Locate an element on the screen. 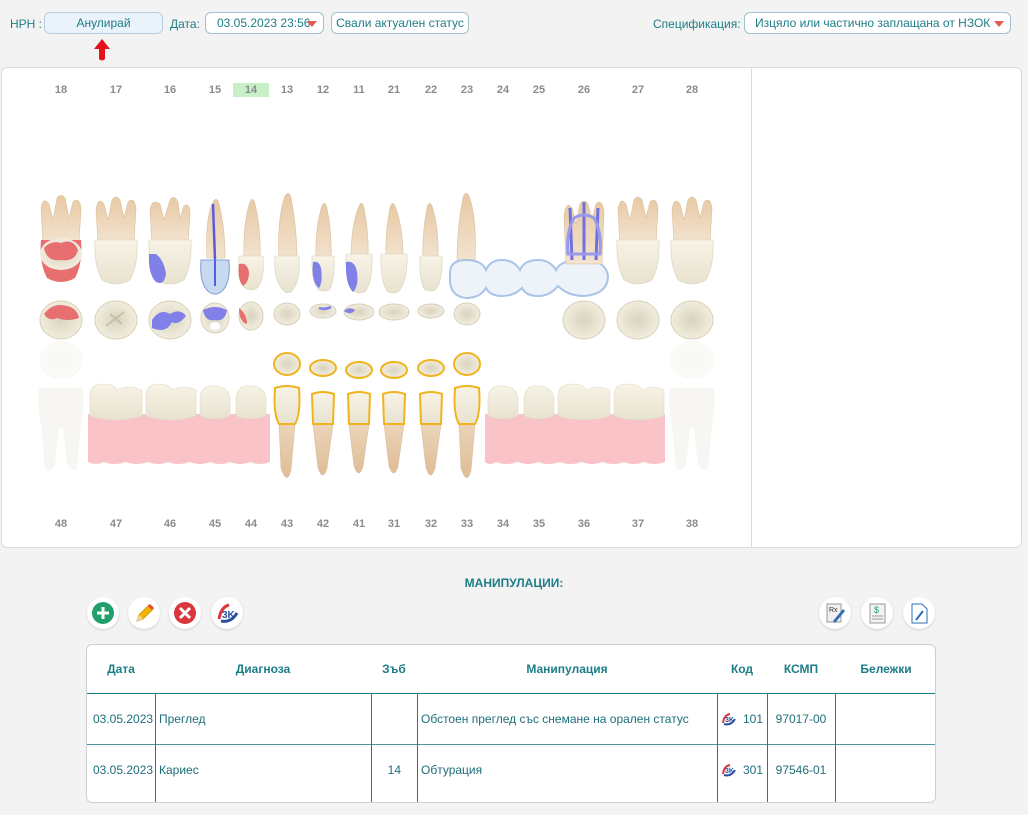 This screenshot has width=1028, height=815. lower-left-crowns is located at coordinates (178, 402).